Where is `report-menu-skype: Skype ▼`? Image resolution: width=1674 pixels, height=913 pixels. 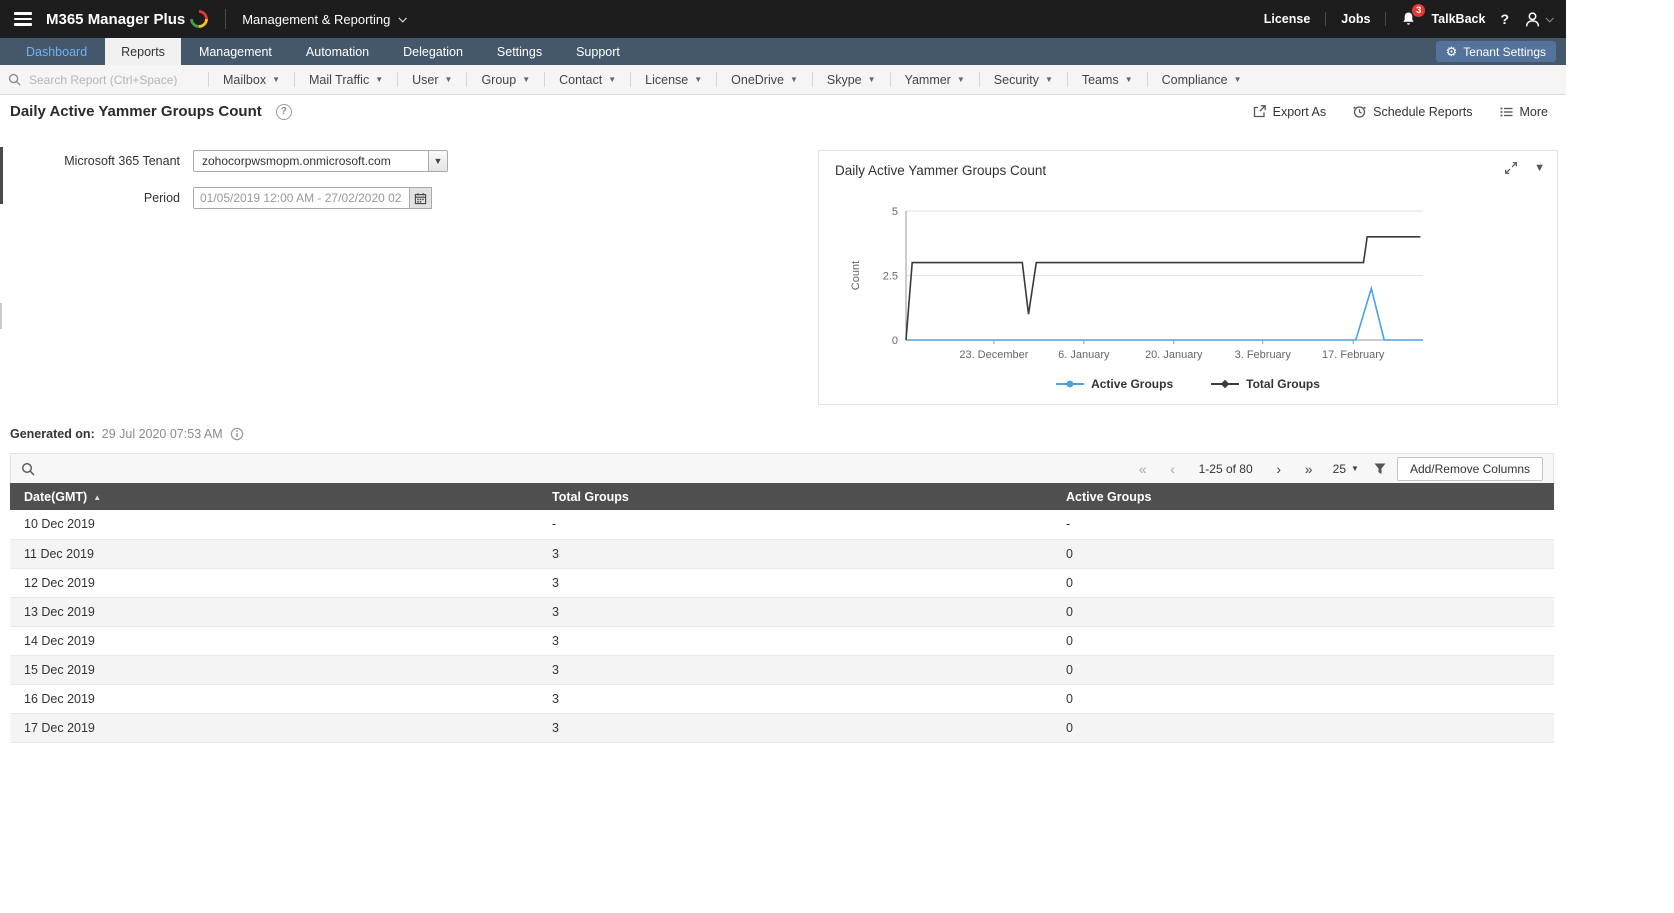
report-menu-skype: Skype ▼ is located at coordinates (851, 80).